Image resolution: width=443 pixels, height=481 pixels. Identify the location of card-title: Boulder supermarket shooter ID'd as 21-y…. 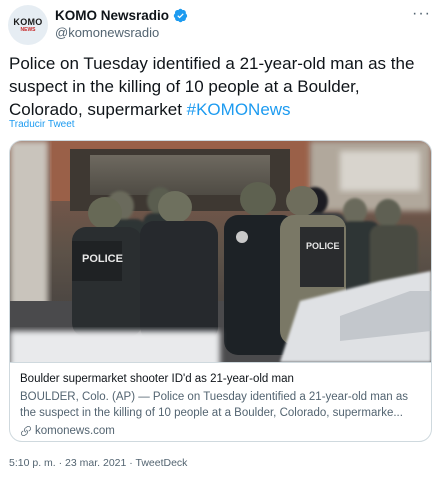
(157, 379).